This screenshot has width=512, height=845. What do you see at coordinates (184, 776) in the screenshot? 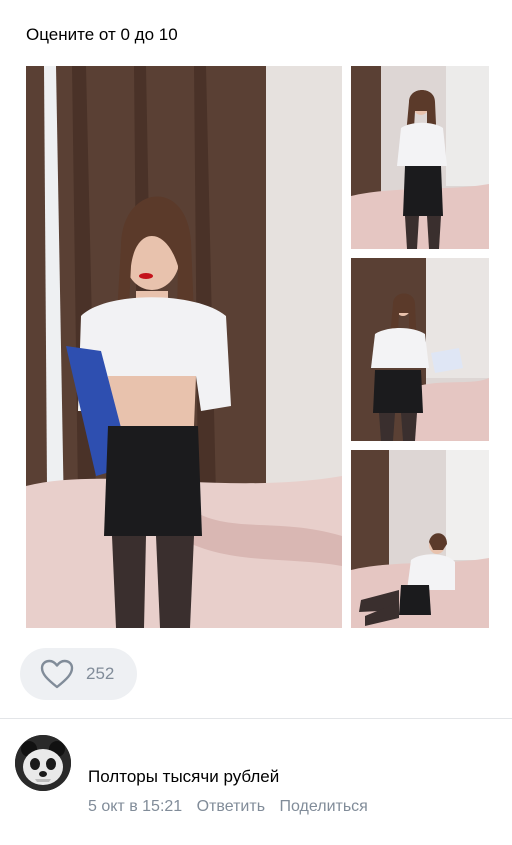
I see `comment-text: Полторы тысячи рублей` at bounding box center [184, 776].